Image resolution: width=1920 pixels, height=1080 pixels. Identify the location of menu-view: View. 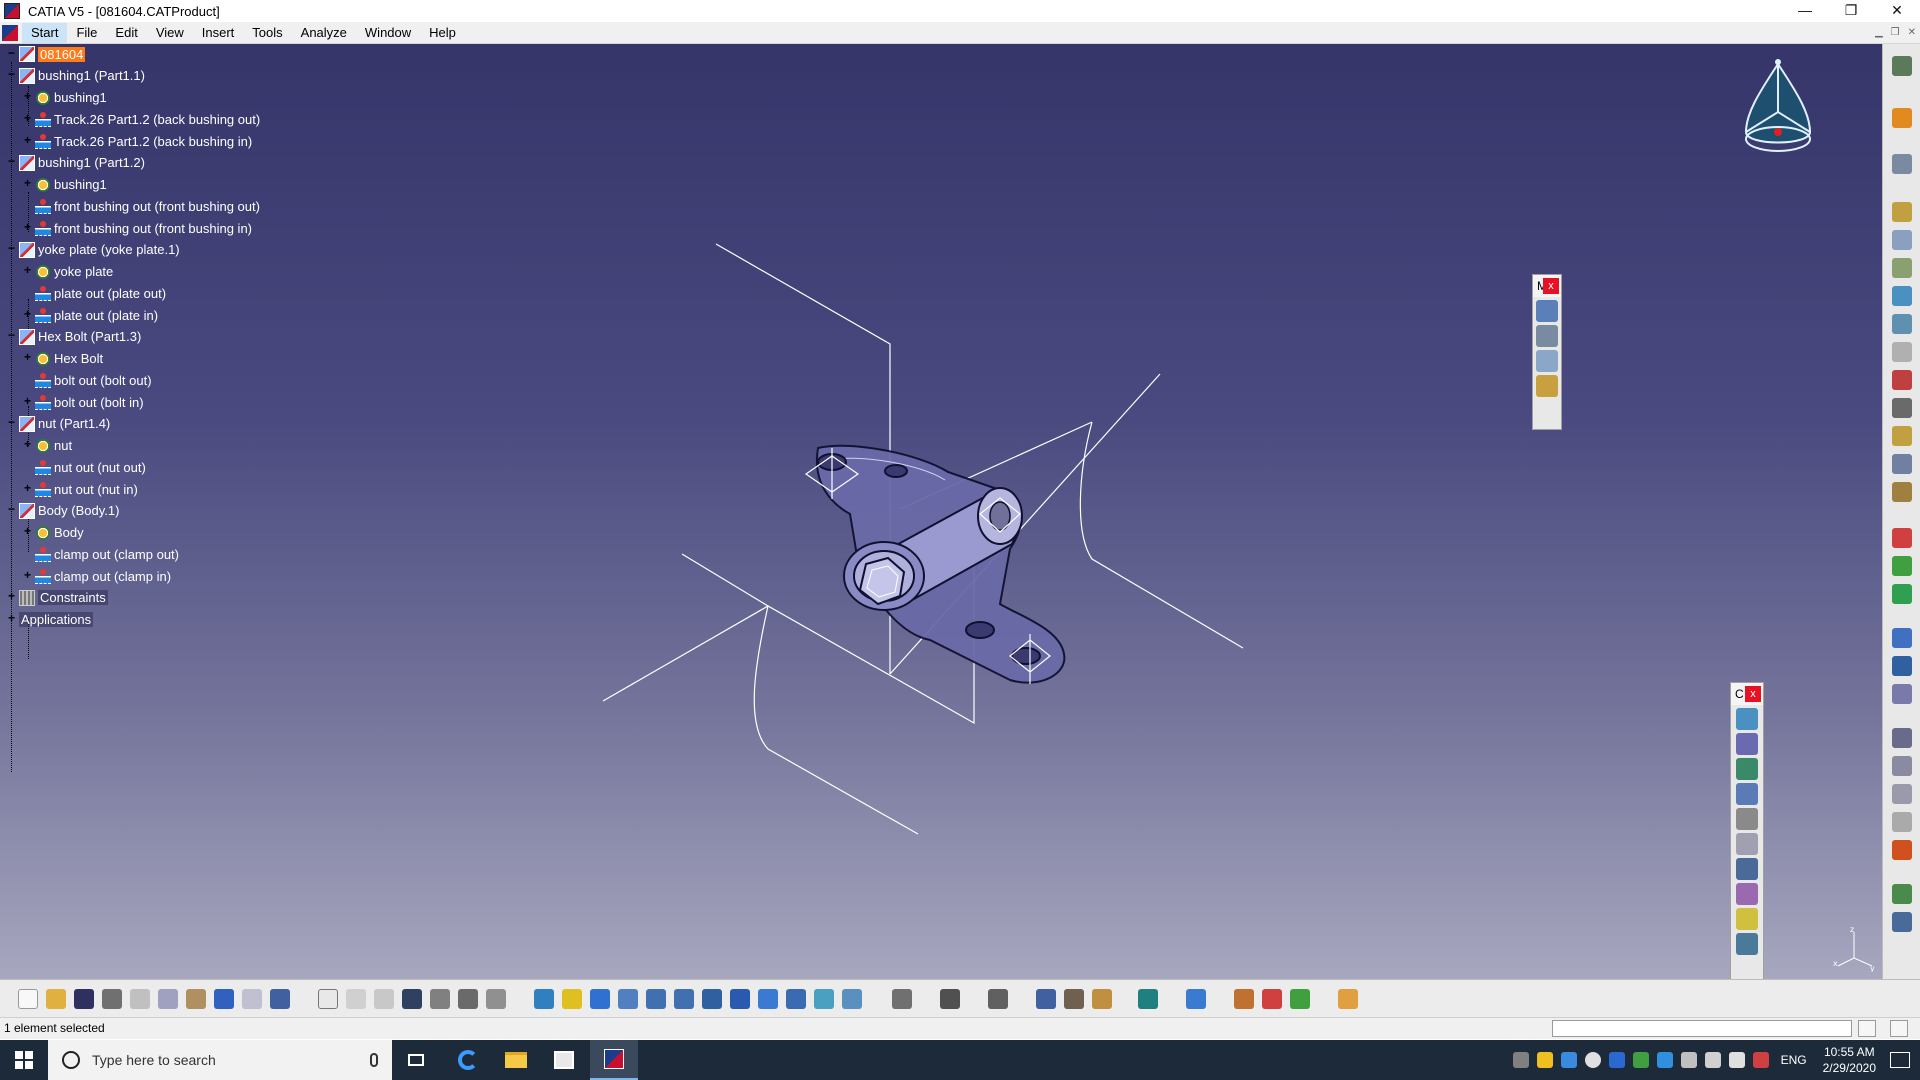
(170, 33).